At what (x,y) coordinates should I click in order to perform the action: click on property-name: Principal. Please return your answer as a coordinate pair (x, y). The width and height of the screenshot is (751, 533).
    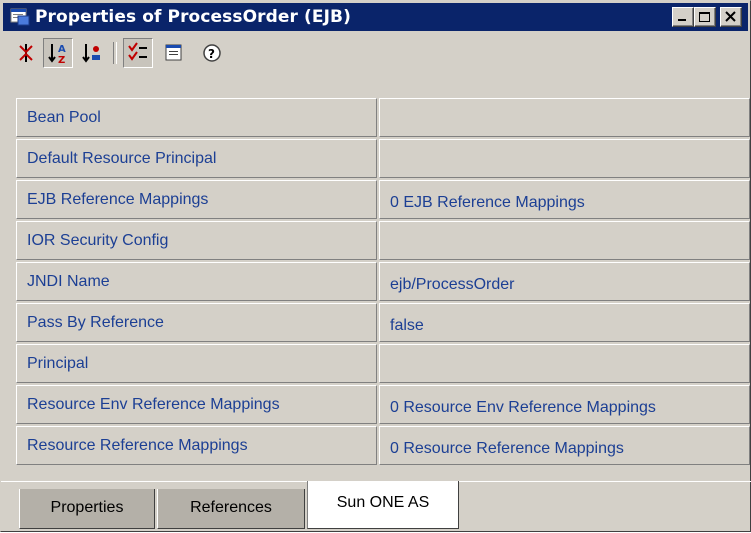
    Looking at the image, I should click on (196, 363).